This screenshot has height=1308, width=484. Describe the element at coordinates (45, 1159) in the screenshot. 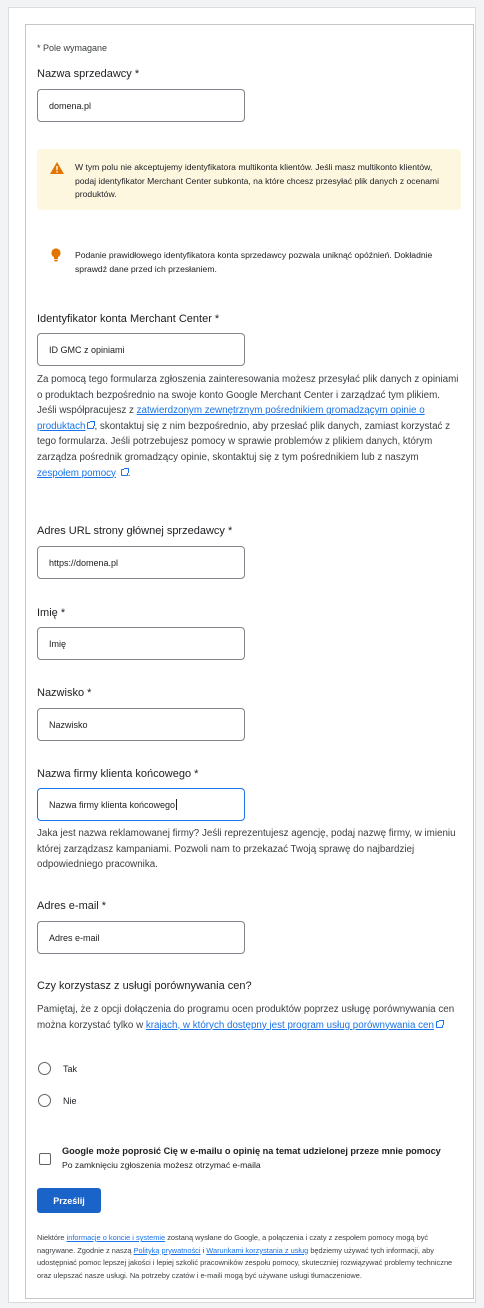

I see `feedback-consent-checkbox` at that location.